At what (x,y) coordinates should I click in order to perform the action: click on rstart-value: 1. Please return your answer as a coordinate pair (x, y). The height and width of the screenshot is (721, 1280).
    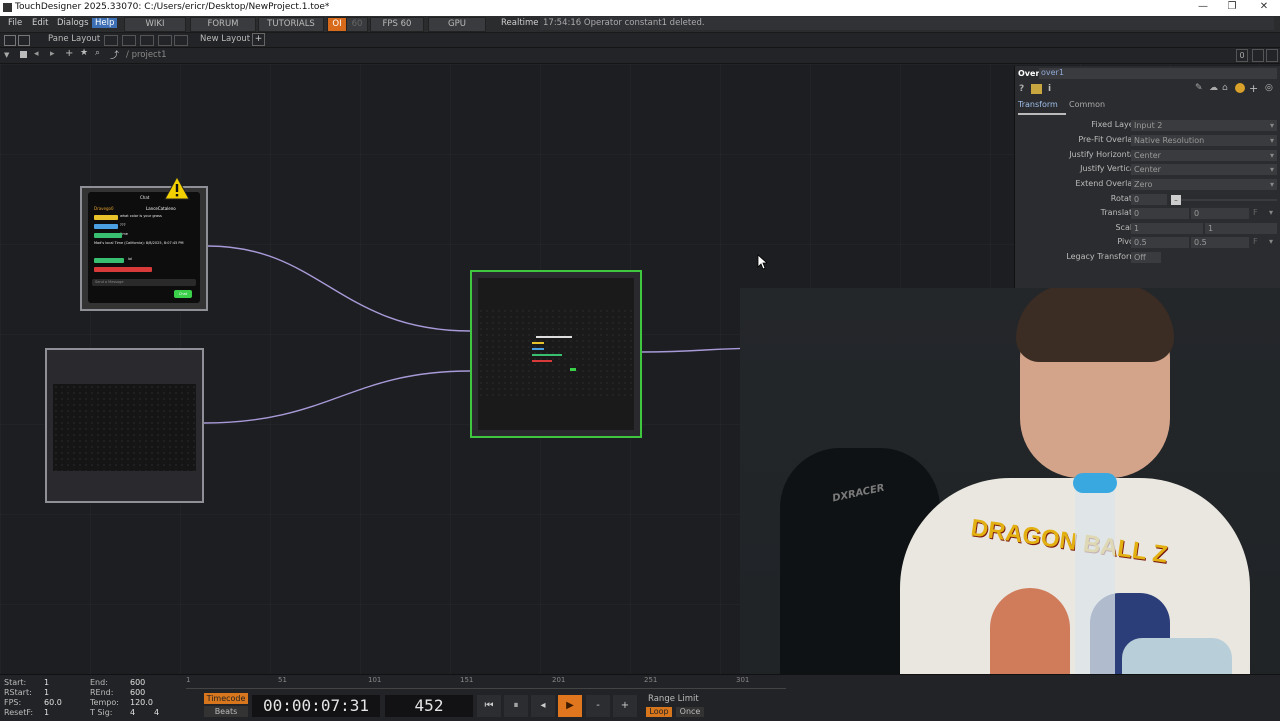
    Looking at the image, I should click on (46, 692).